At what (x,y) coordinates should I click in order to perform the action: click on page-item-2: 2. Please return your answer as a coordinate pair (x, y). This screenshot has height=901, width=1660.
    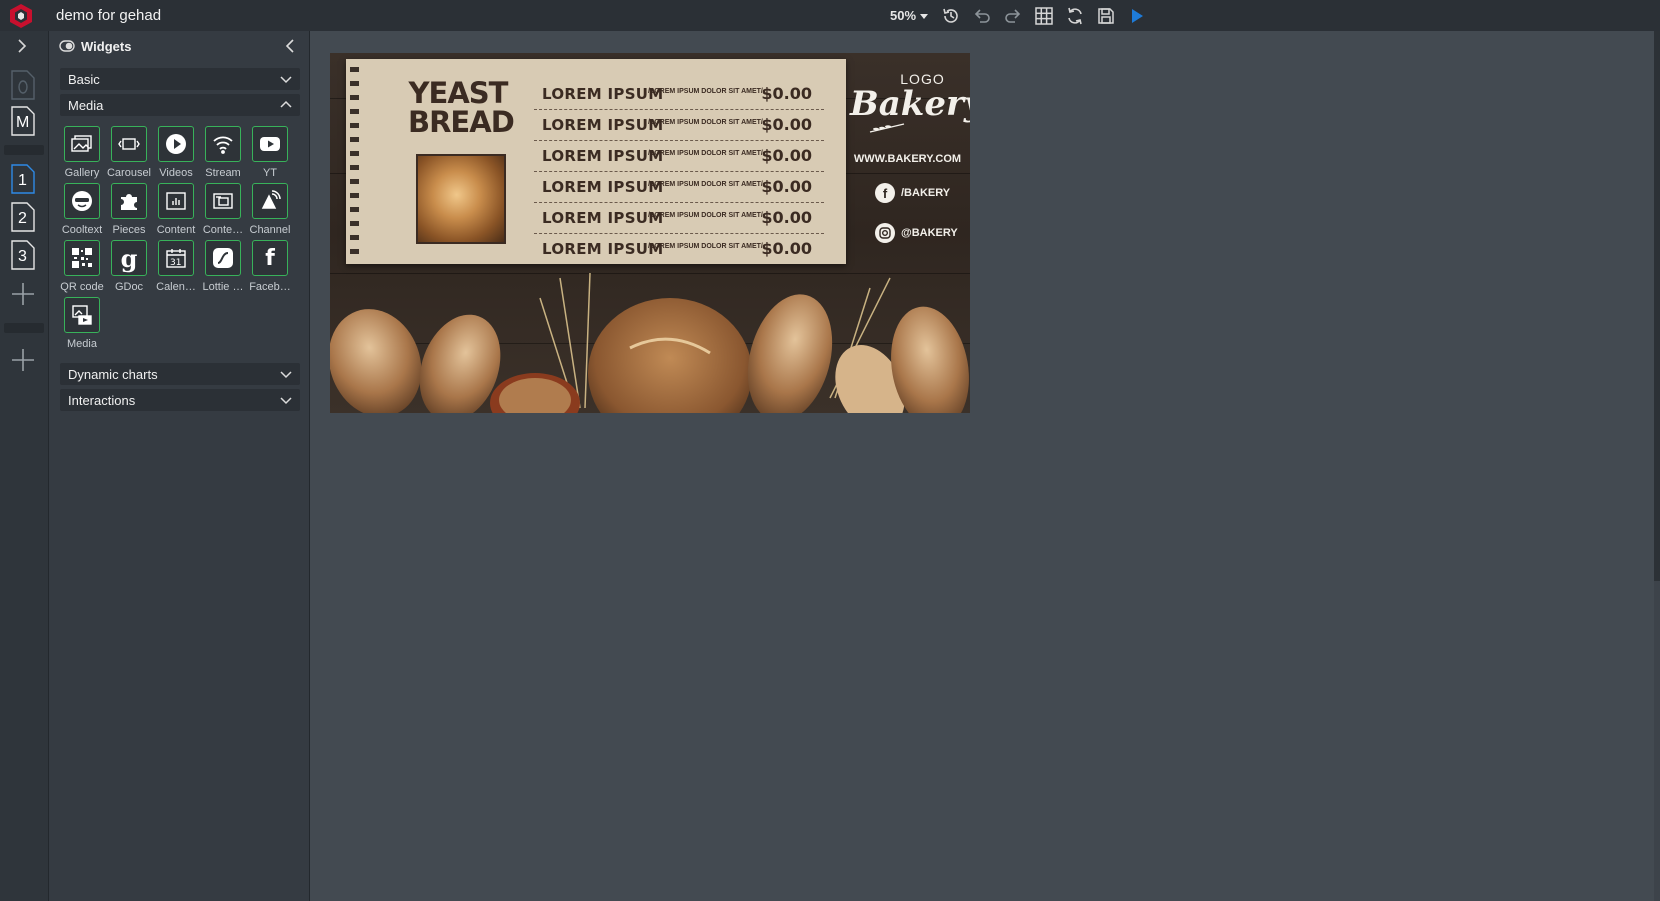
    Looking at the image, I should click on (23, 217).